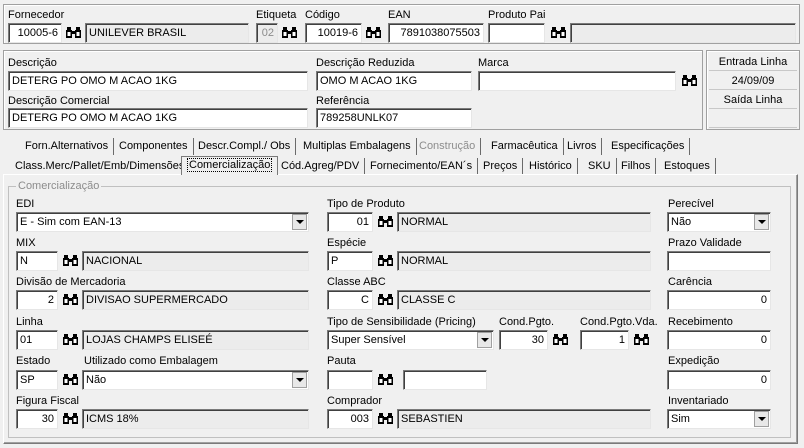 This screenshot has width=804, height=448. What do you see at coordinates (385, 380) in the screenshot?
I see `pauta-lookup-button` at bounding box center [385, 380].